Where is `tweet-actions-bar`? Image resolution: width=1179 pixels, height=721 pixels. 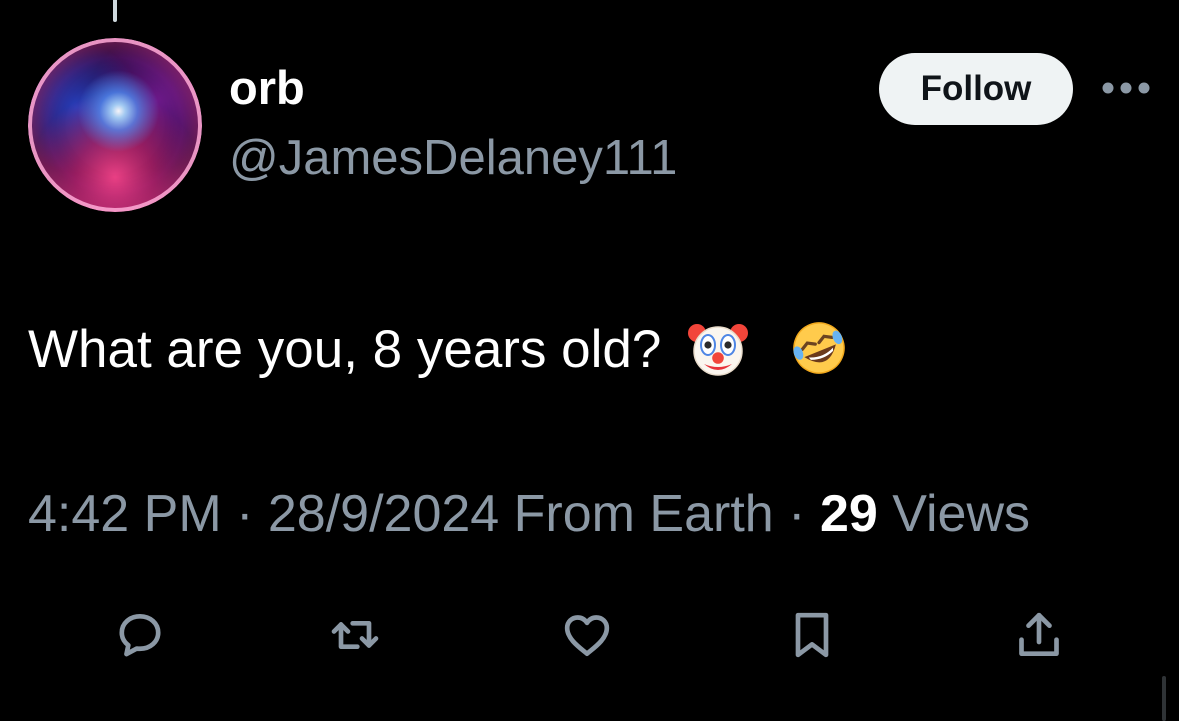 tweet-actions-bar is located at coordinates (589, 635).